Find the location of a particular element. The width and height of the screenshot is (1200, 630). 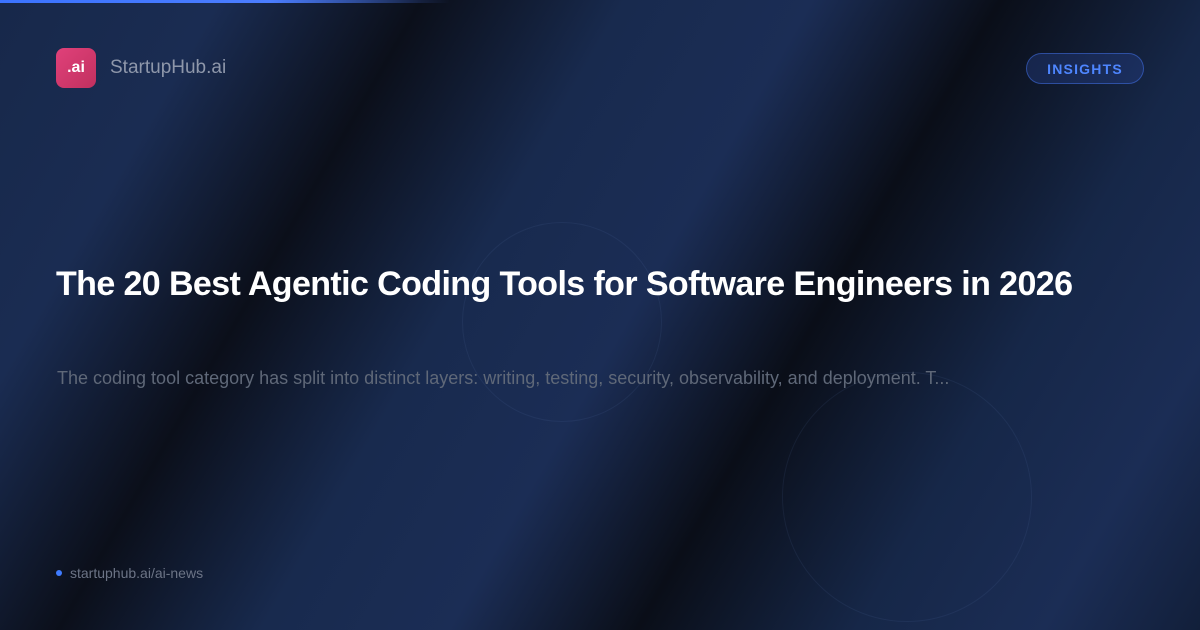

brand: .ai StartupHub.ai is located at coordinates (141, 68).